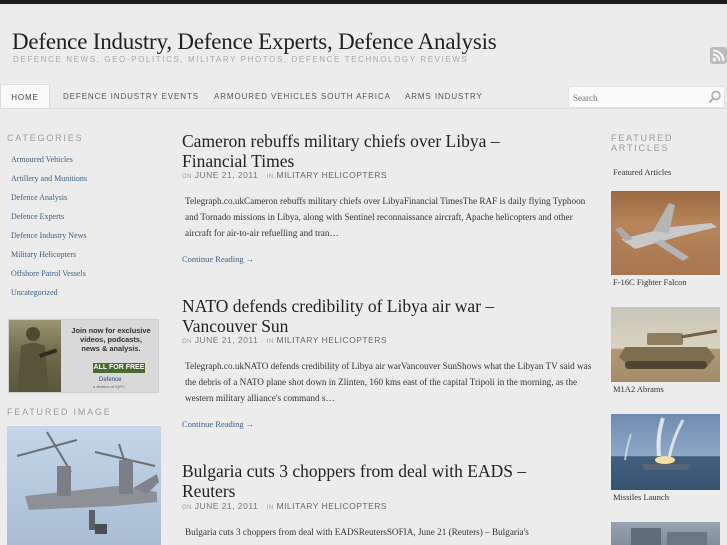  Describe the element at coordinates (363, 2) in the screenshot. I see `top-bar` at that location.